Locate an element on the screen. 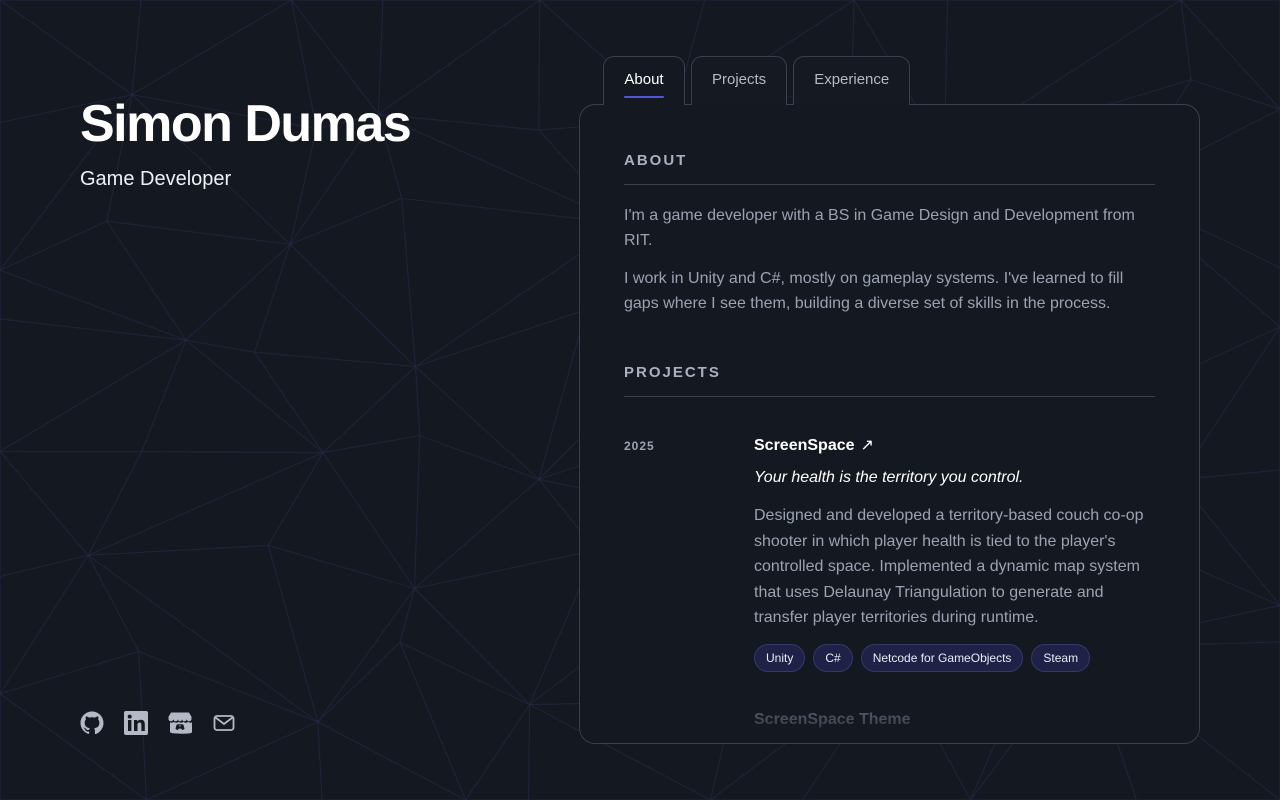 The width and height of the screenshot is (1280, 800). hero-name: Simon Dumas is located at coordinates (246, 124).